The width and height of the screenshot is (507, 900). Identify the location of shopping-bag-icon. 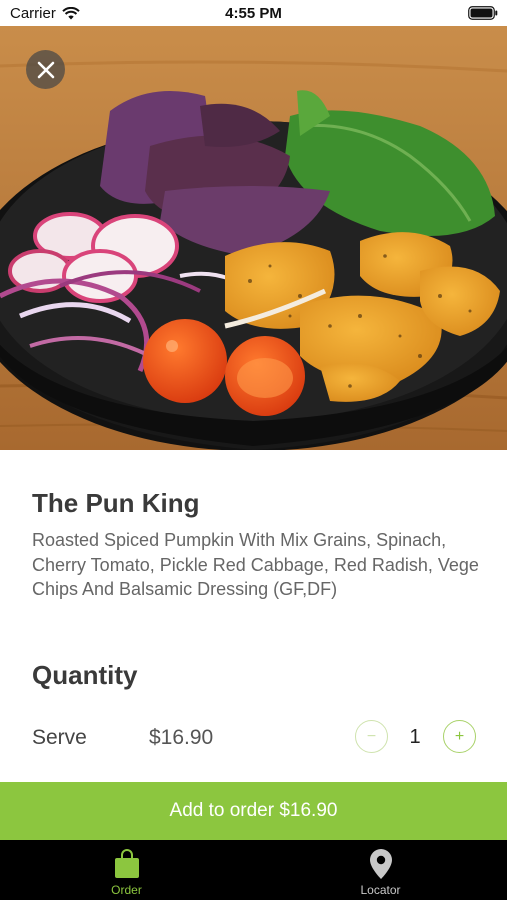
(126, 863).